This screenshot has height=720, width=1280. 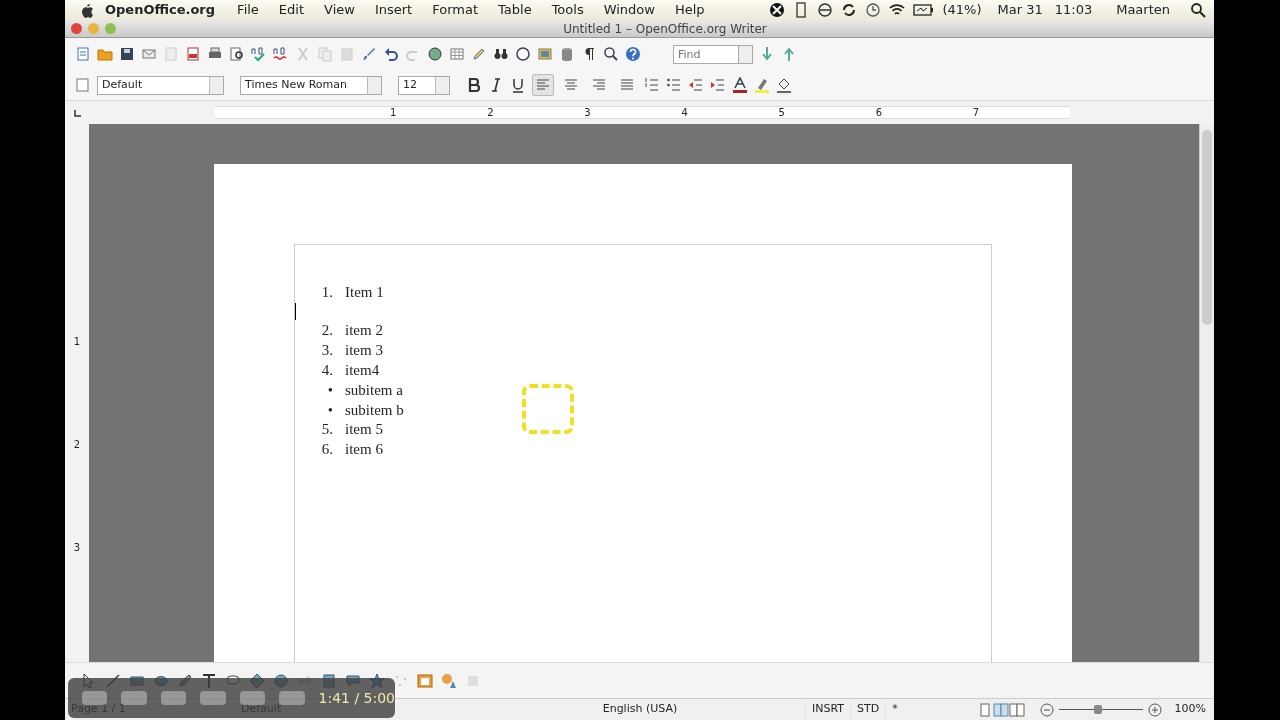 What do you see at coordinates (1020, 10) in the screenshot?
I see `menu-date: Mar 31` at bounding box center [1020, 10].